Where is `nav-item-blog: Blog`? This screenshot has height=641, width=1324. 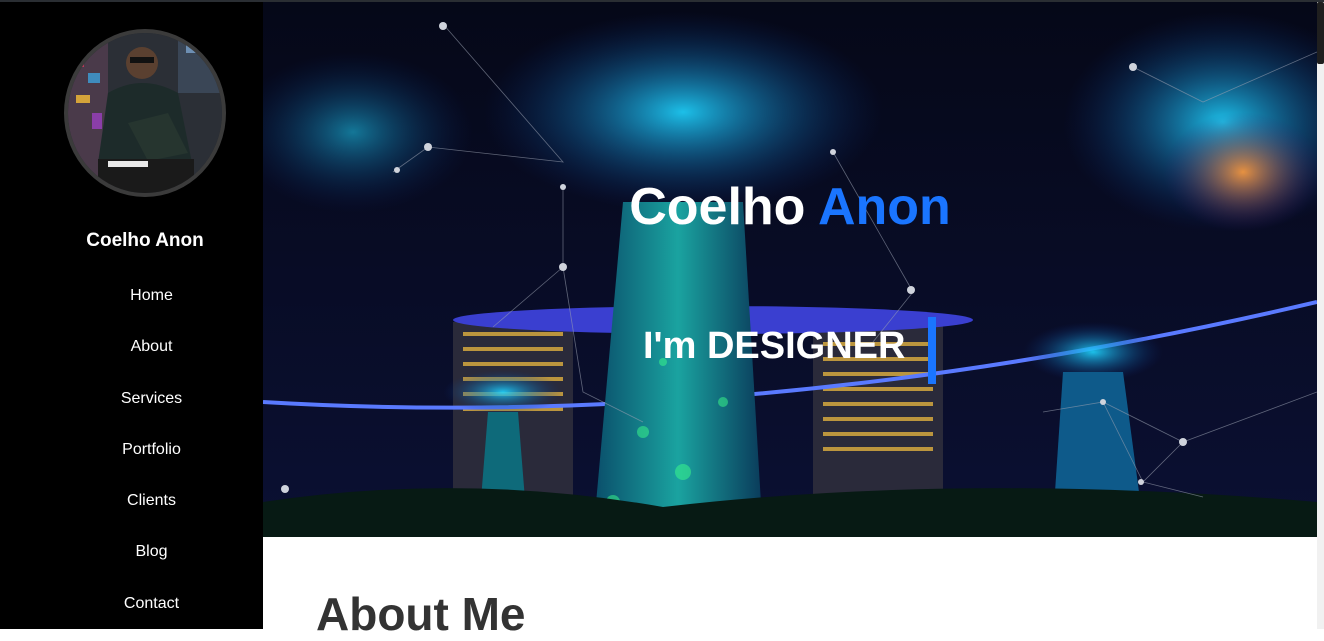 nav-item-blog: Blog is located at coordinates (151, 555).